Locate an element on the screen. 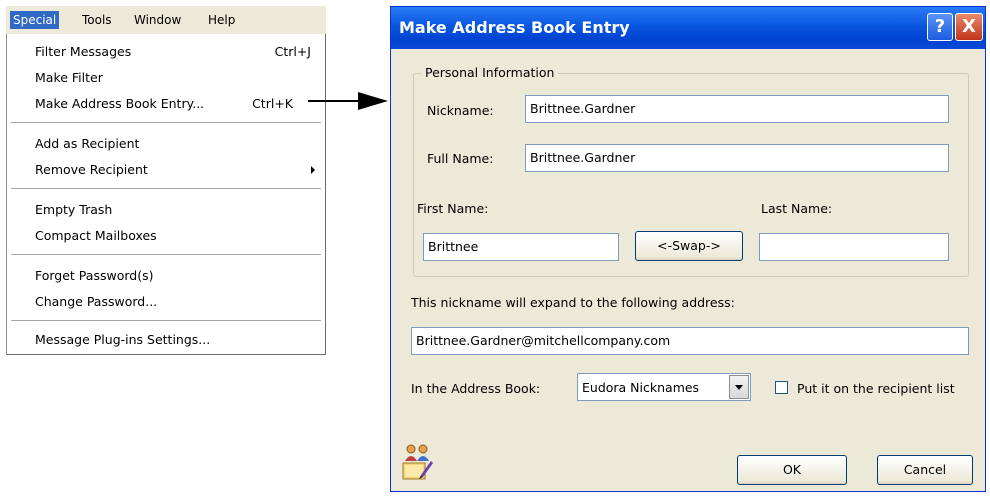  menu-bar: Special Tools Window Help is located at coordinates (166, 20).